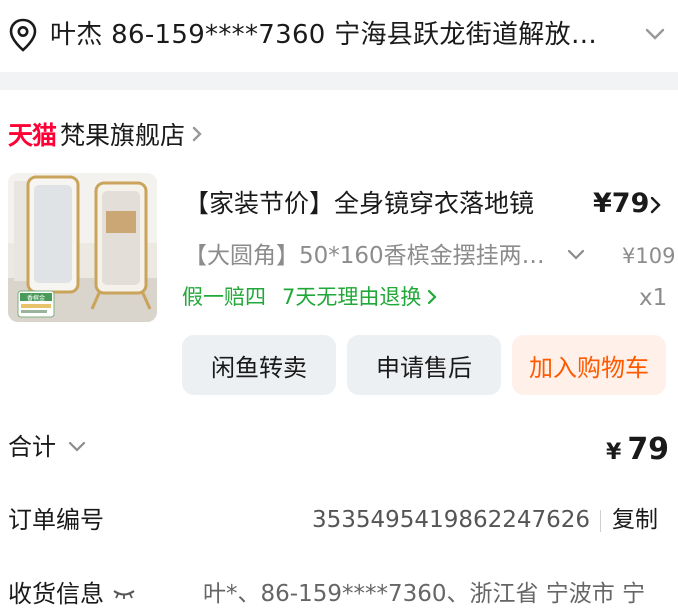  I want to click on tmall-logo: 天猫, so click(32, 135).